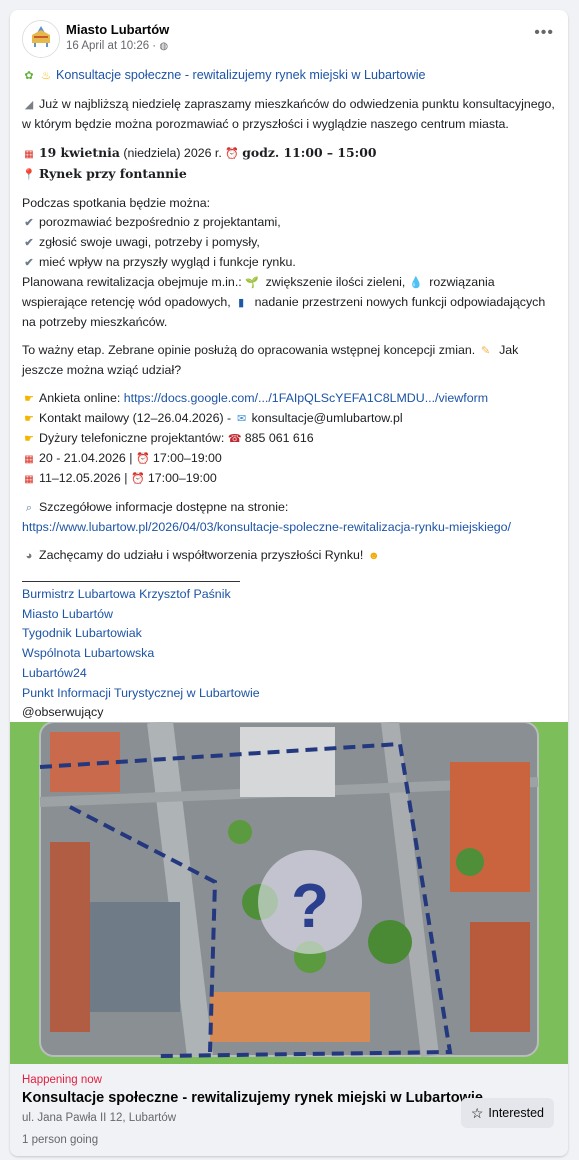  Describe the element at coordinates (29, 175) in the screenshot. I see `pin-icon: 📍` at that location.